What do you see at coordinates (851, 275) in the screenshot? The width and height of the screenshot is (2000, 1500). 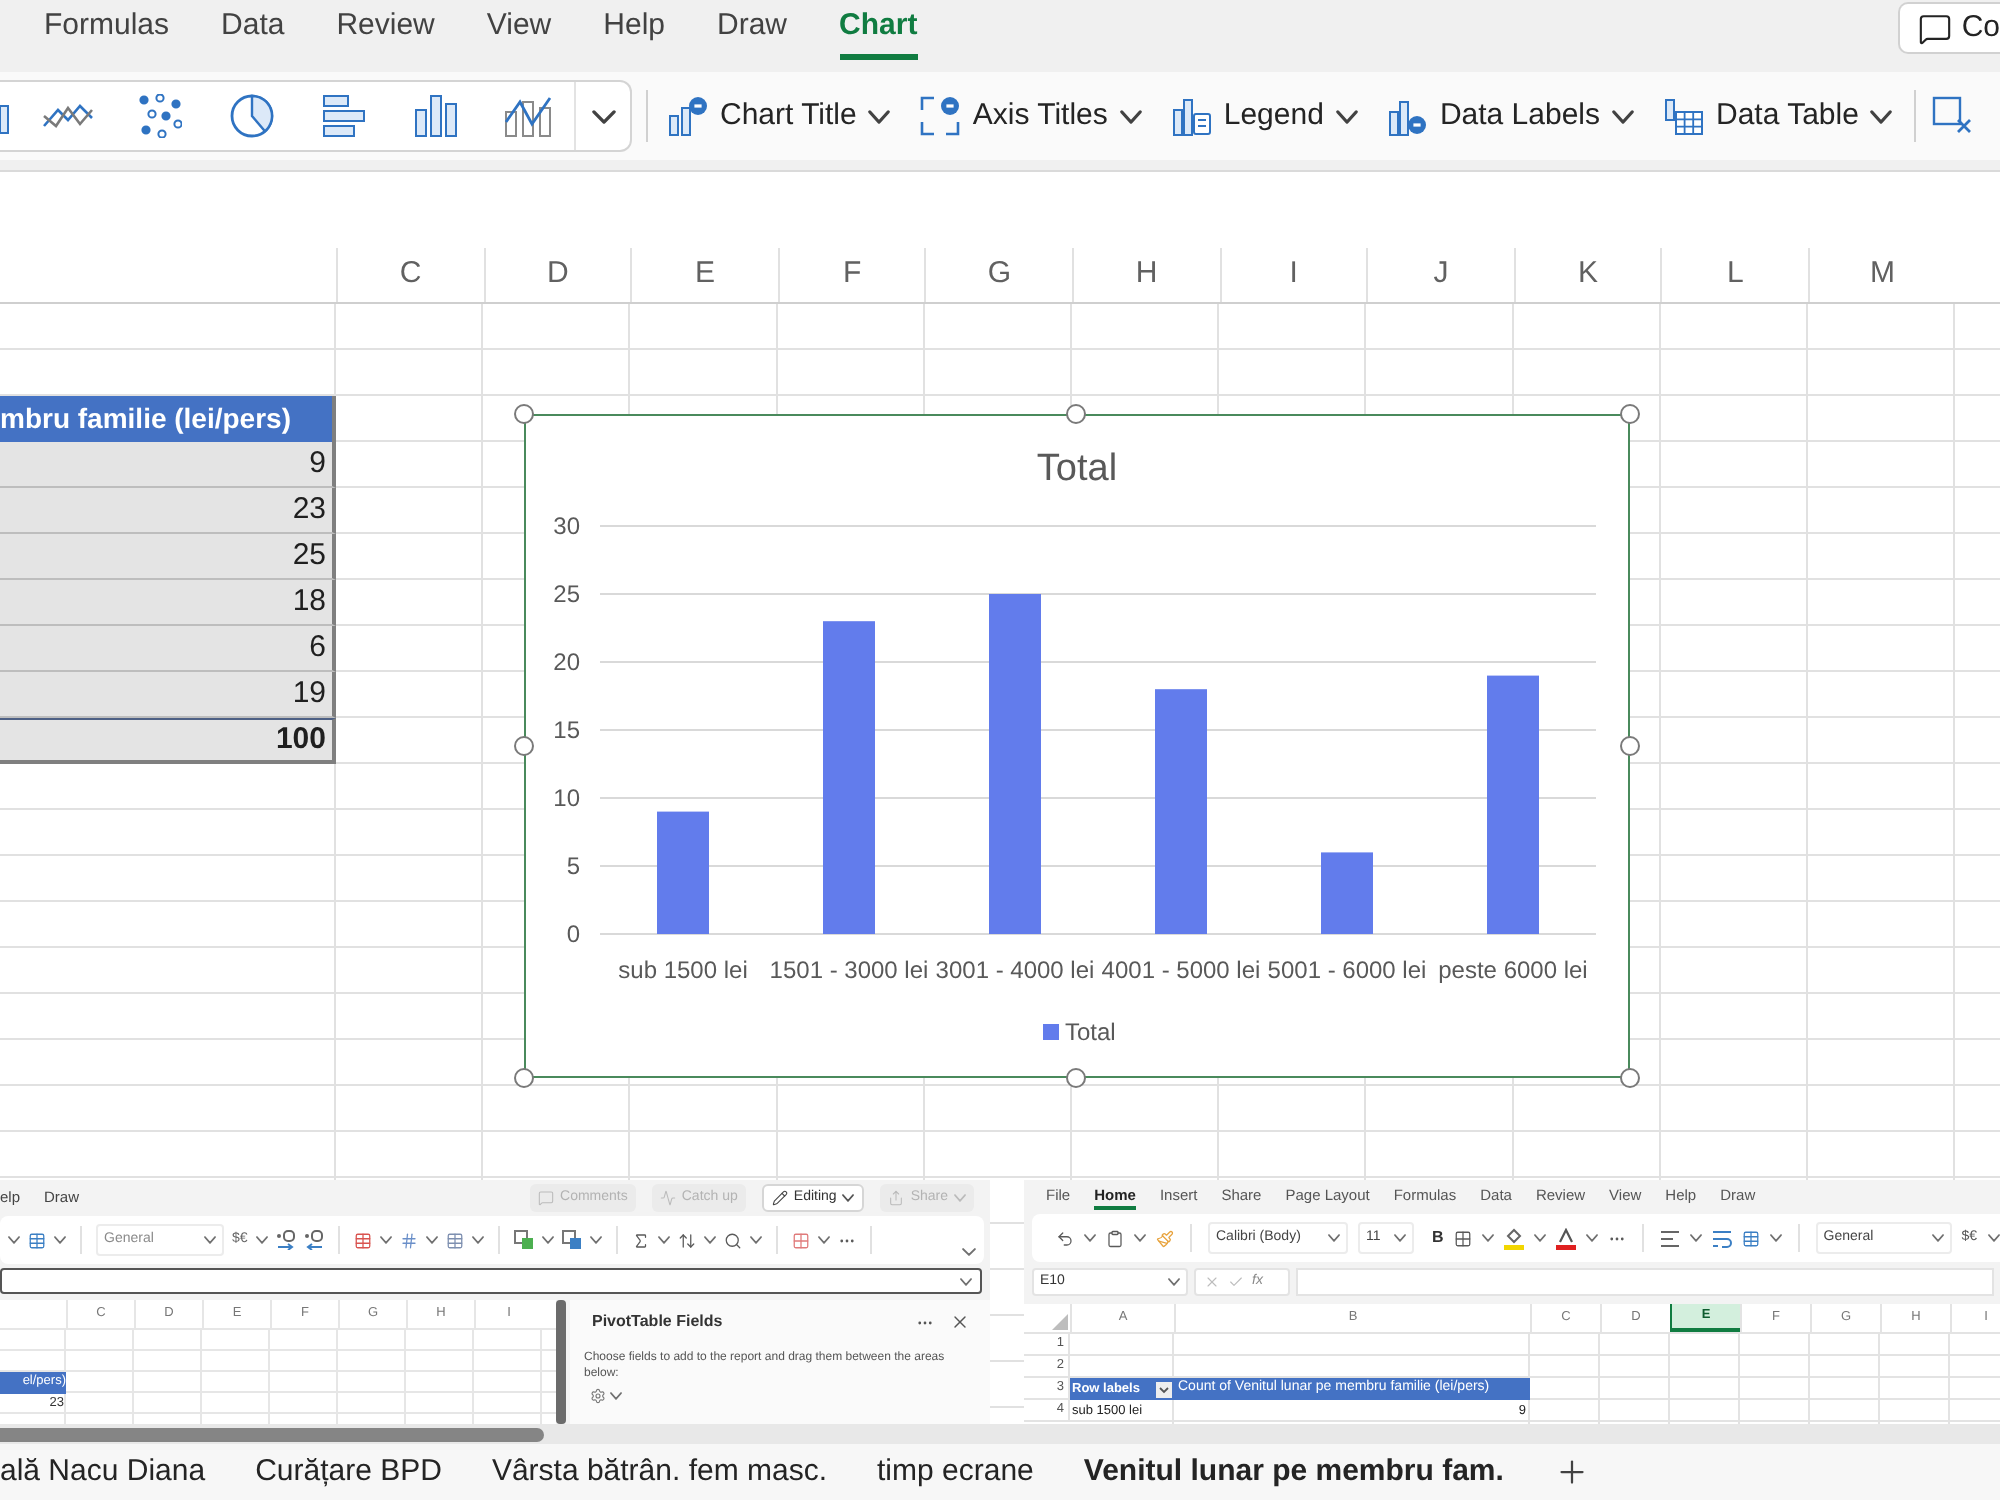 I see `column-header: F` at bounding box center [851, 275].